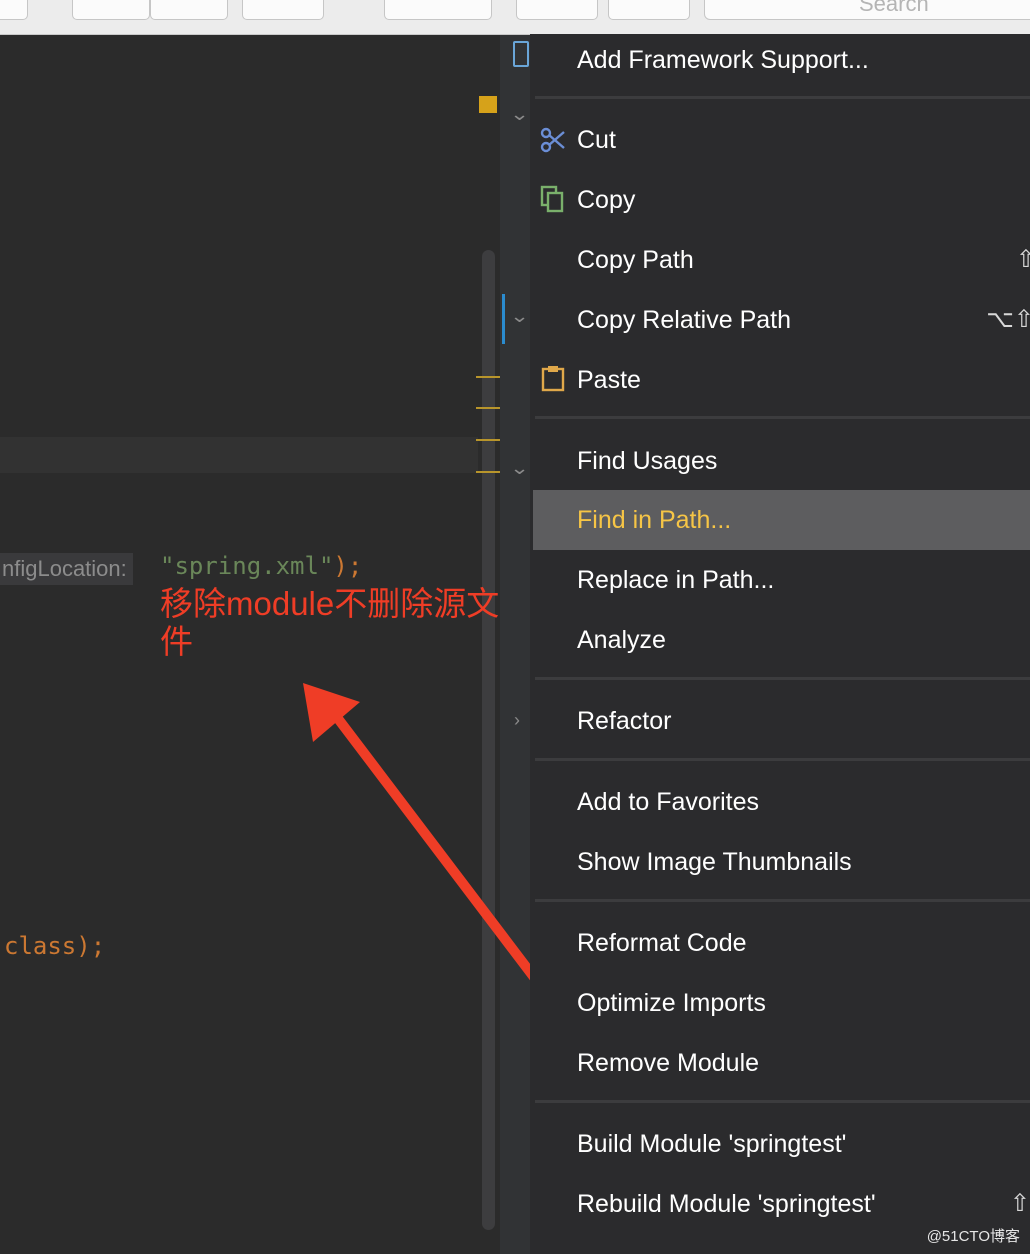 The image size is (1030, 1254). Describe the element at coordinates (596, 140) in the screenshot. I see `menu-item-label: Cut` at that location.